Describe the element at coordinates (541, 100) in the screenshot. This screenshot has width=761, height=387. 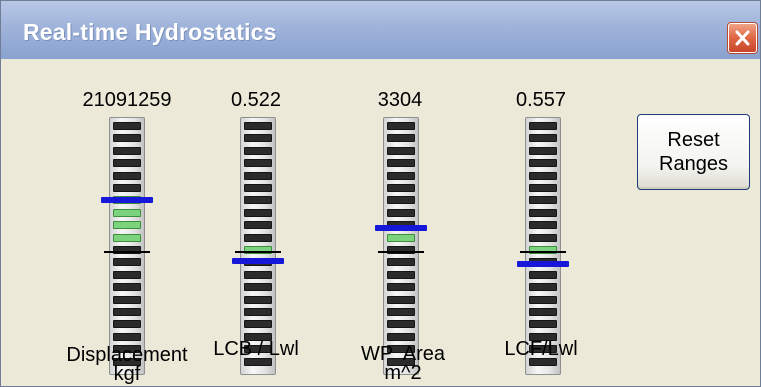
I see `lcf-value: 0.557` at that location.